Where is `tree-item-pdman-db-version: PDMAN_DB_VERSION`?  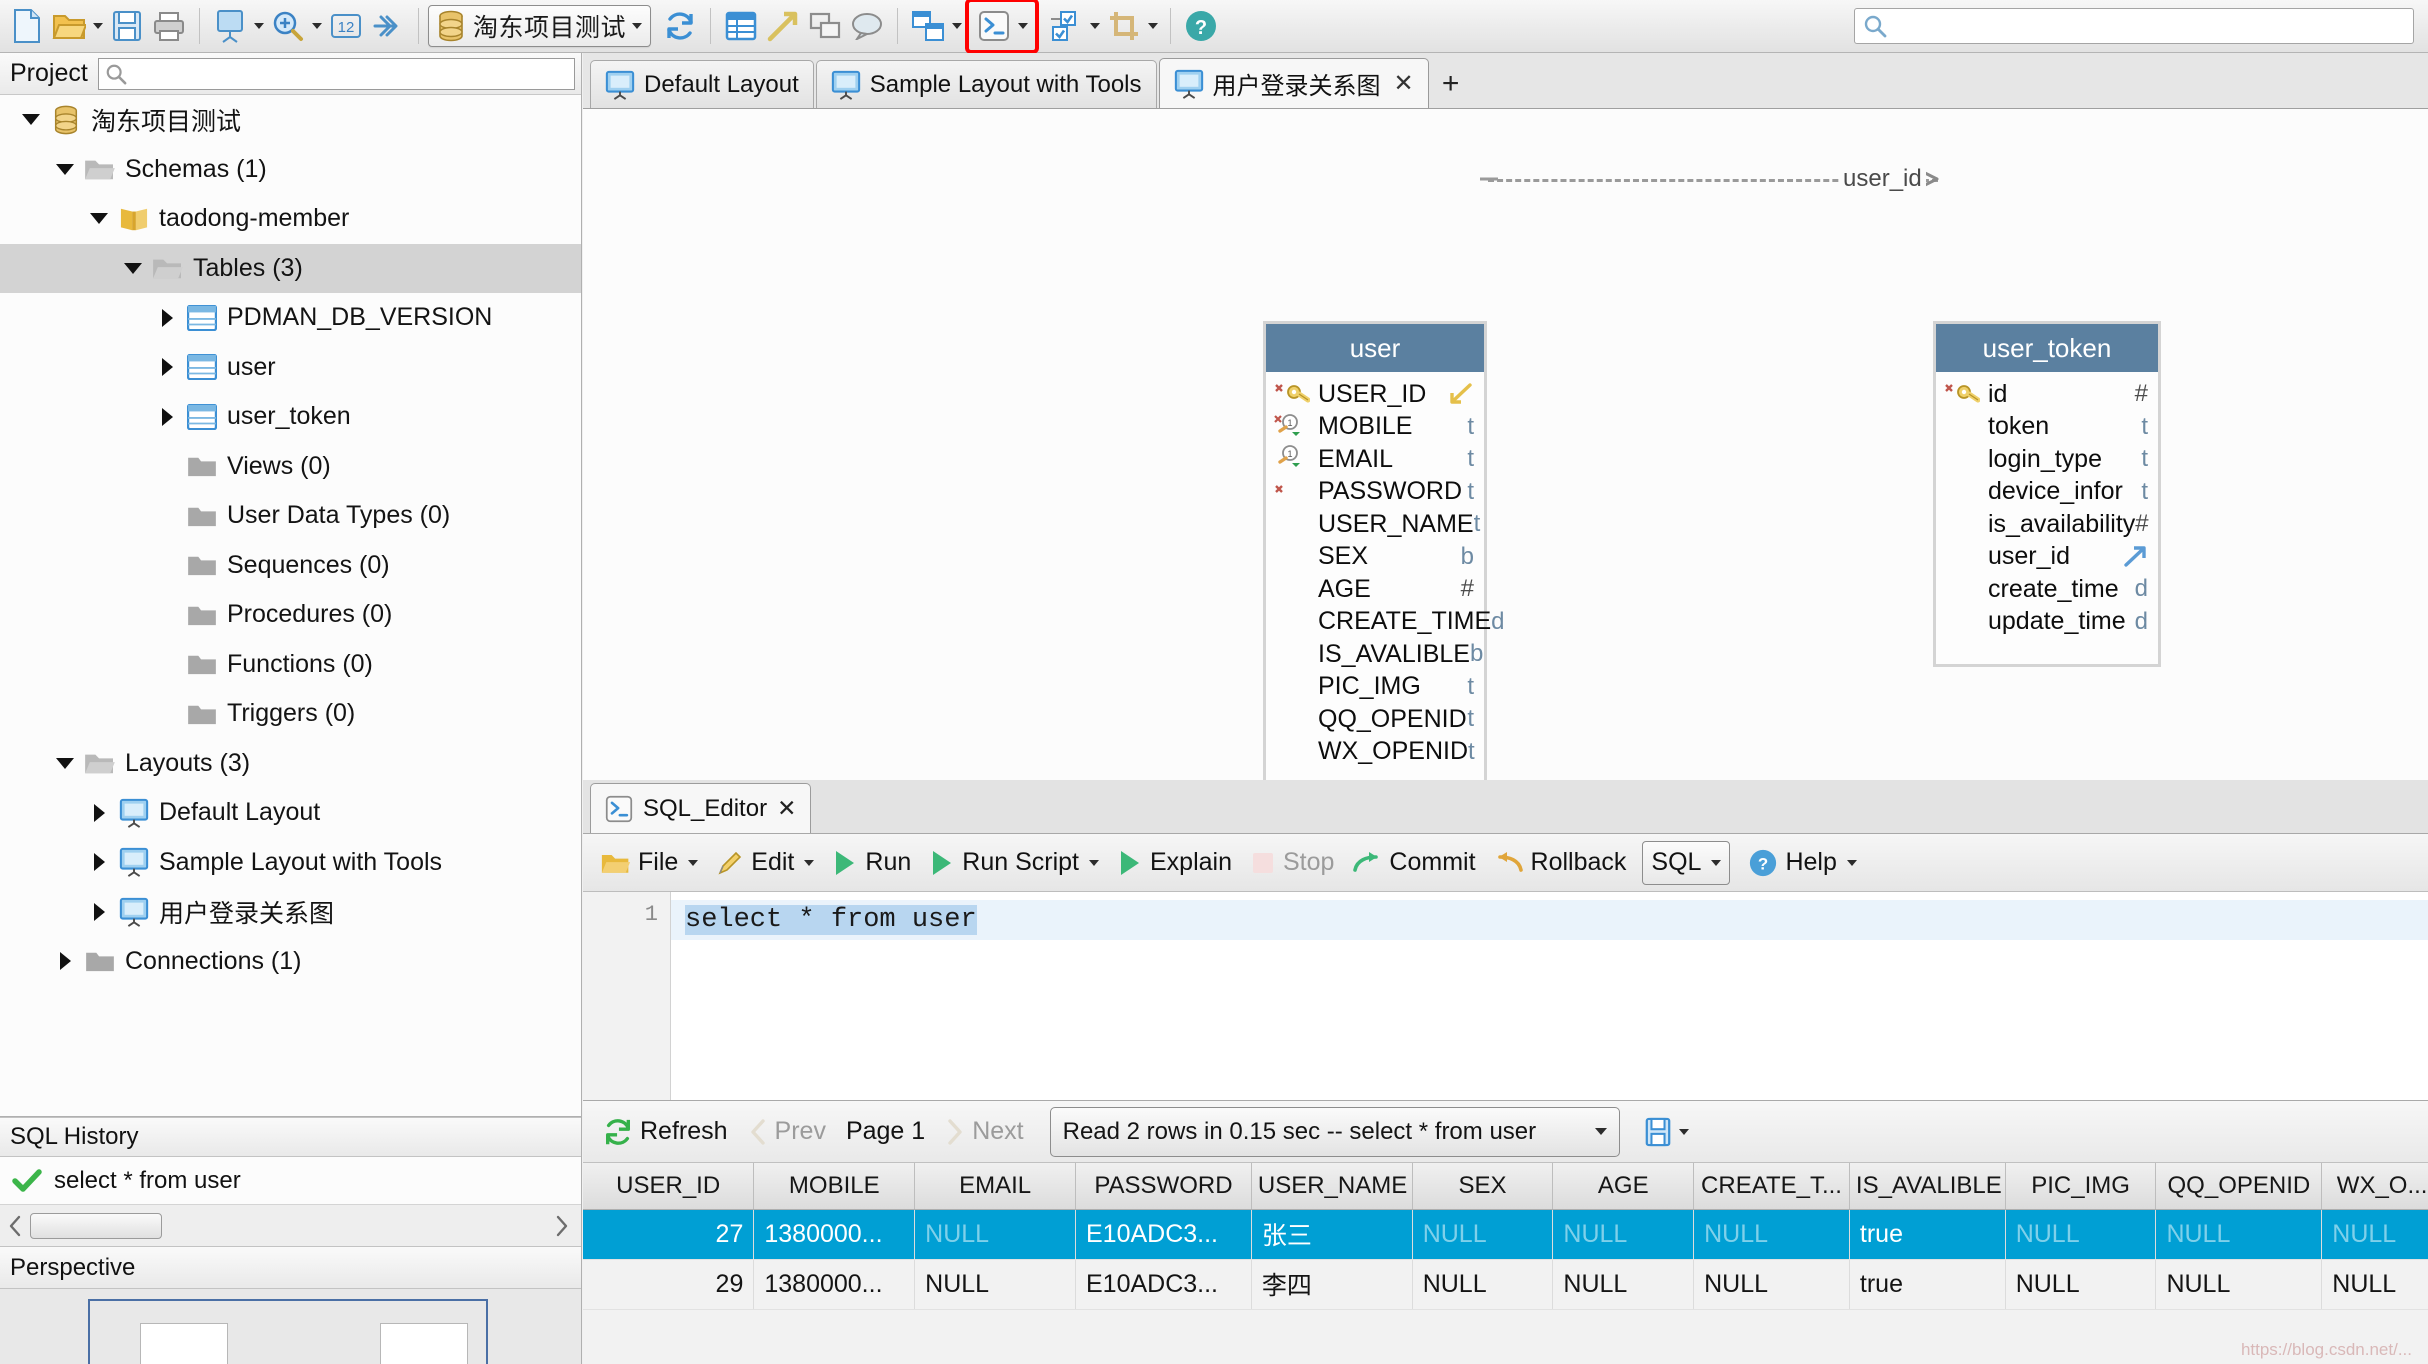 tree-item-pdman-db-version: PDMAN_DB_VERSION is located at coordinates (290, 318).